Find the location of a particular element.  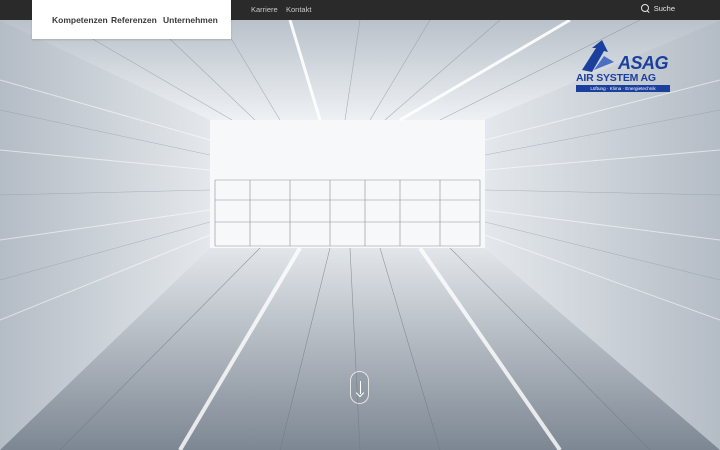

logo-company-name: AIR SYSTEM AG is located at coordinates (616, 78).